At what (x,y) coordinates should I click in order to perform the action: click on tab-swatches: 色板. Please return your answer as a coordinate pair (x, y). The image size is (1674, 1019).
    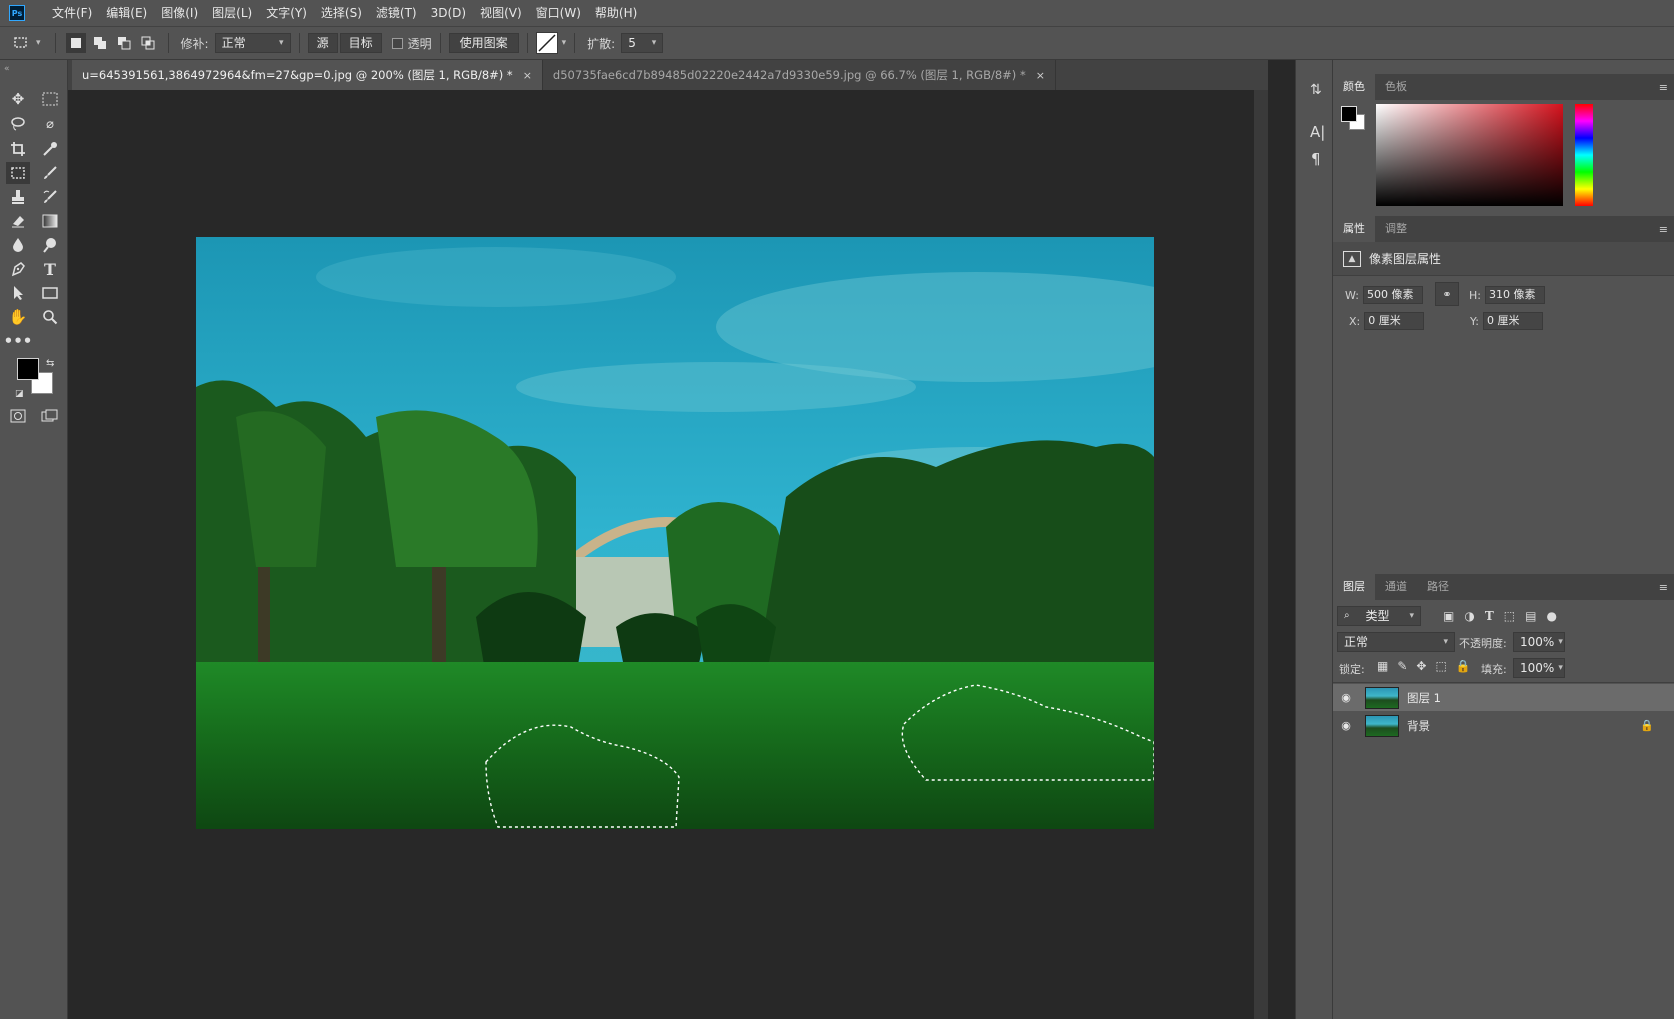
    Looking at the image, I should click on (1396, 87).